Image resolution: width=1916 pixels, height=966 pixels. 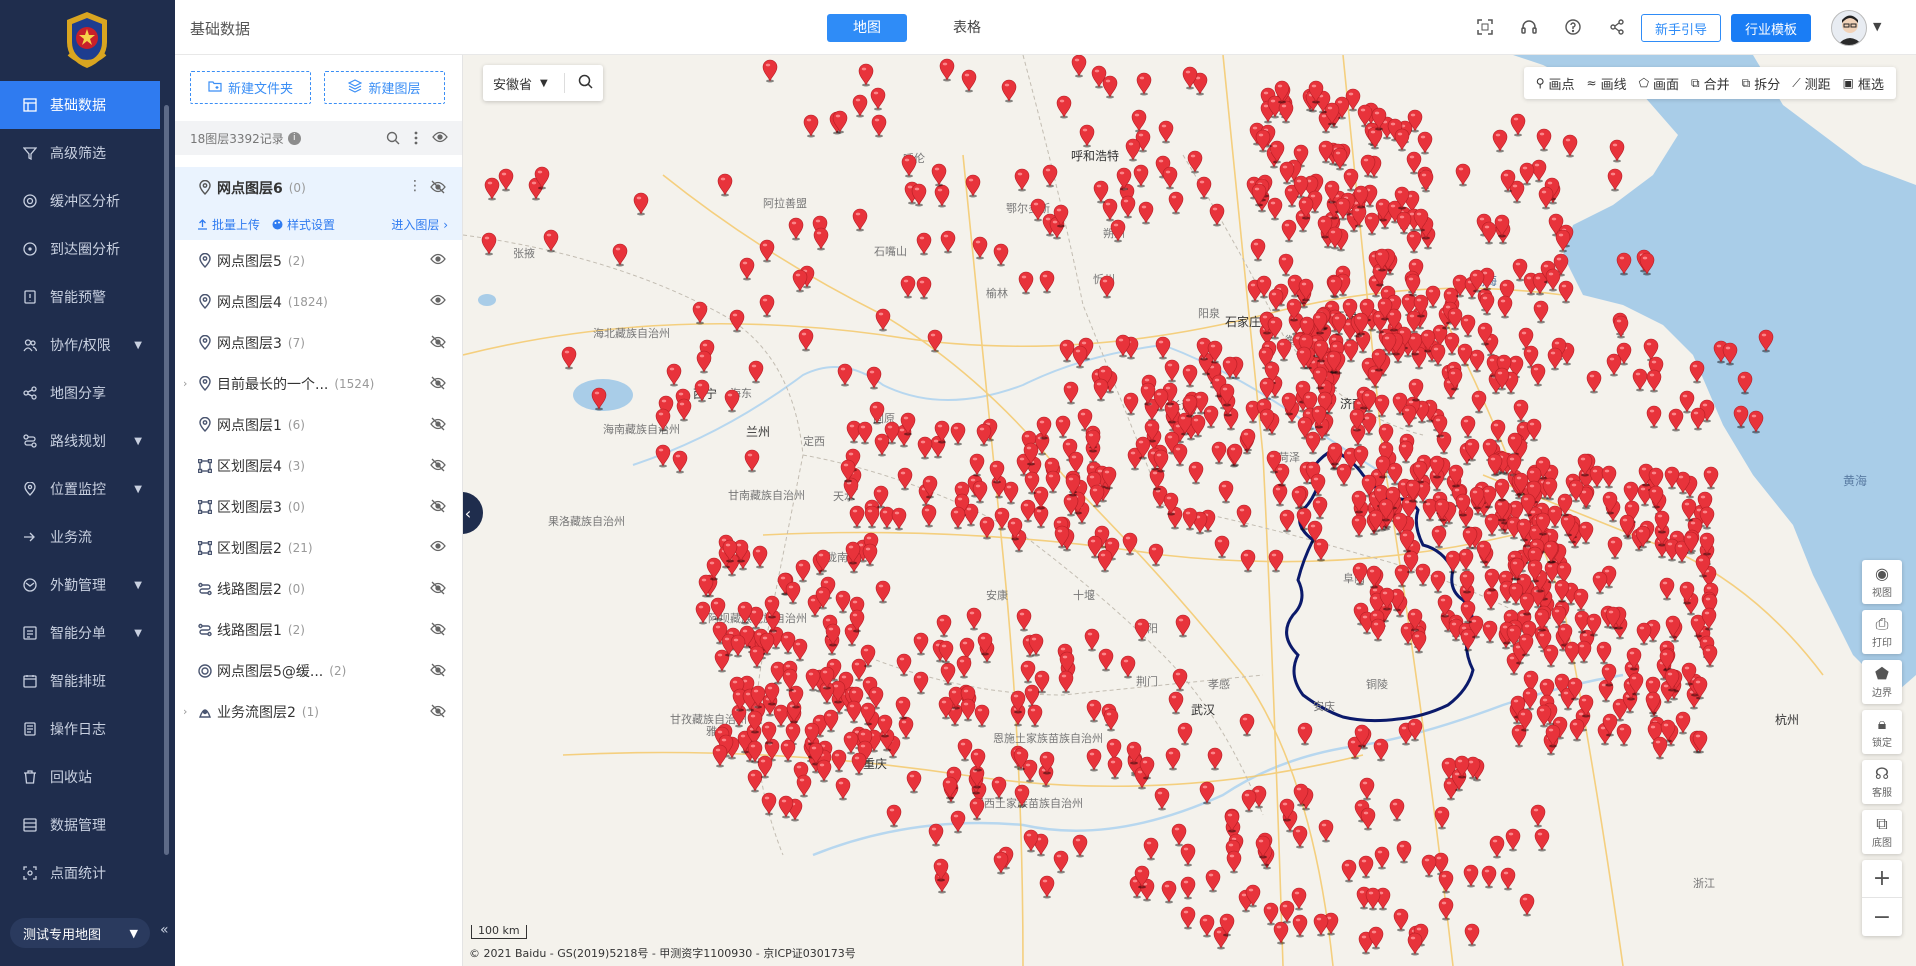 I want to click on search-icon, so click(x=393, y=139).